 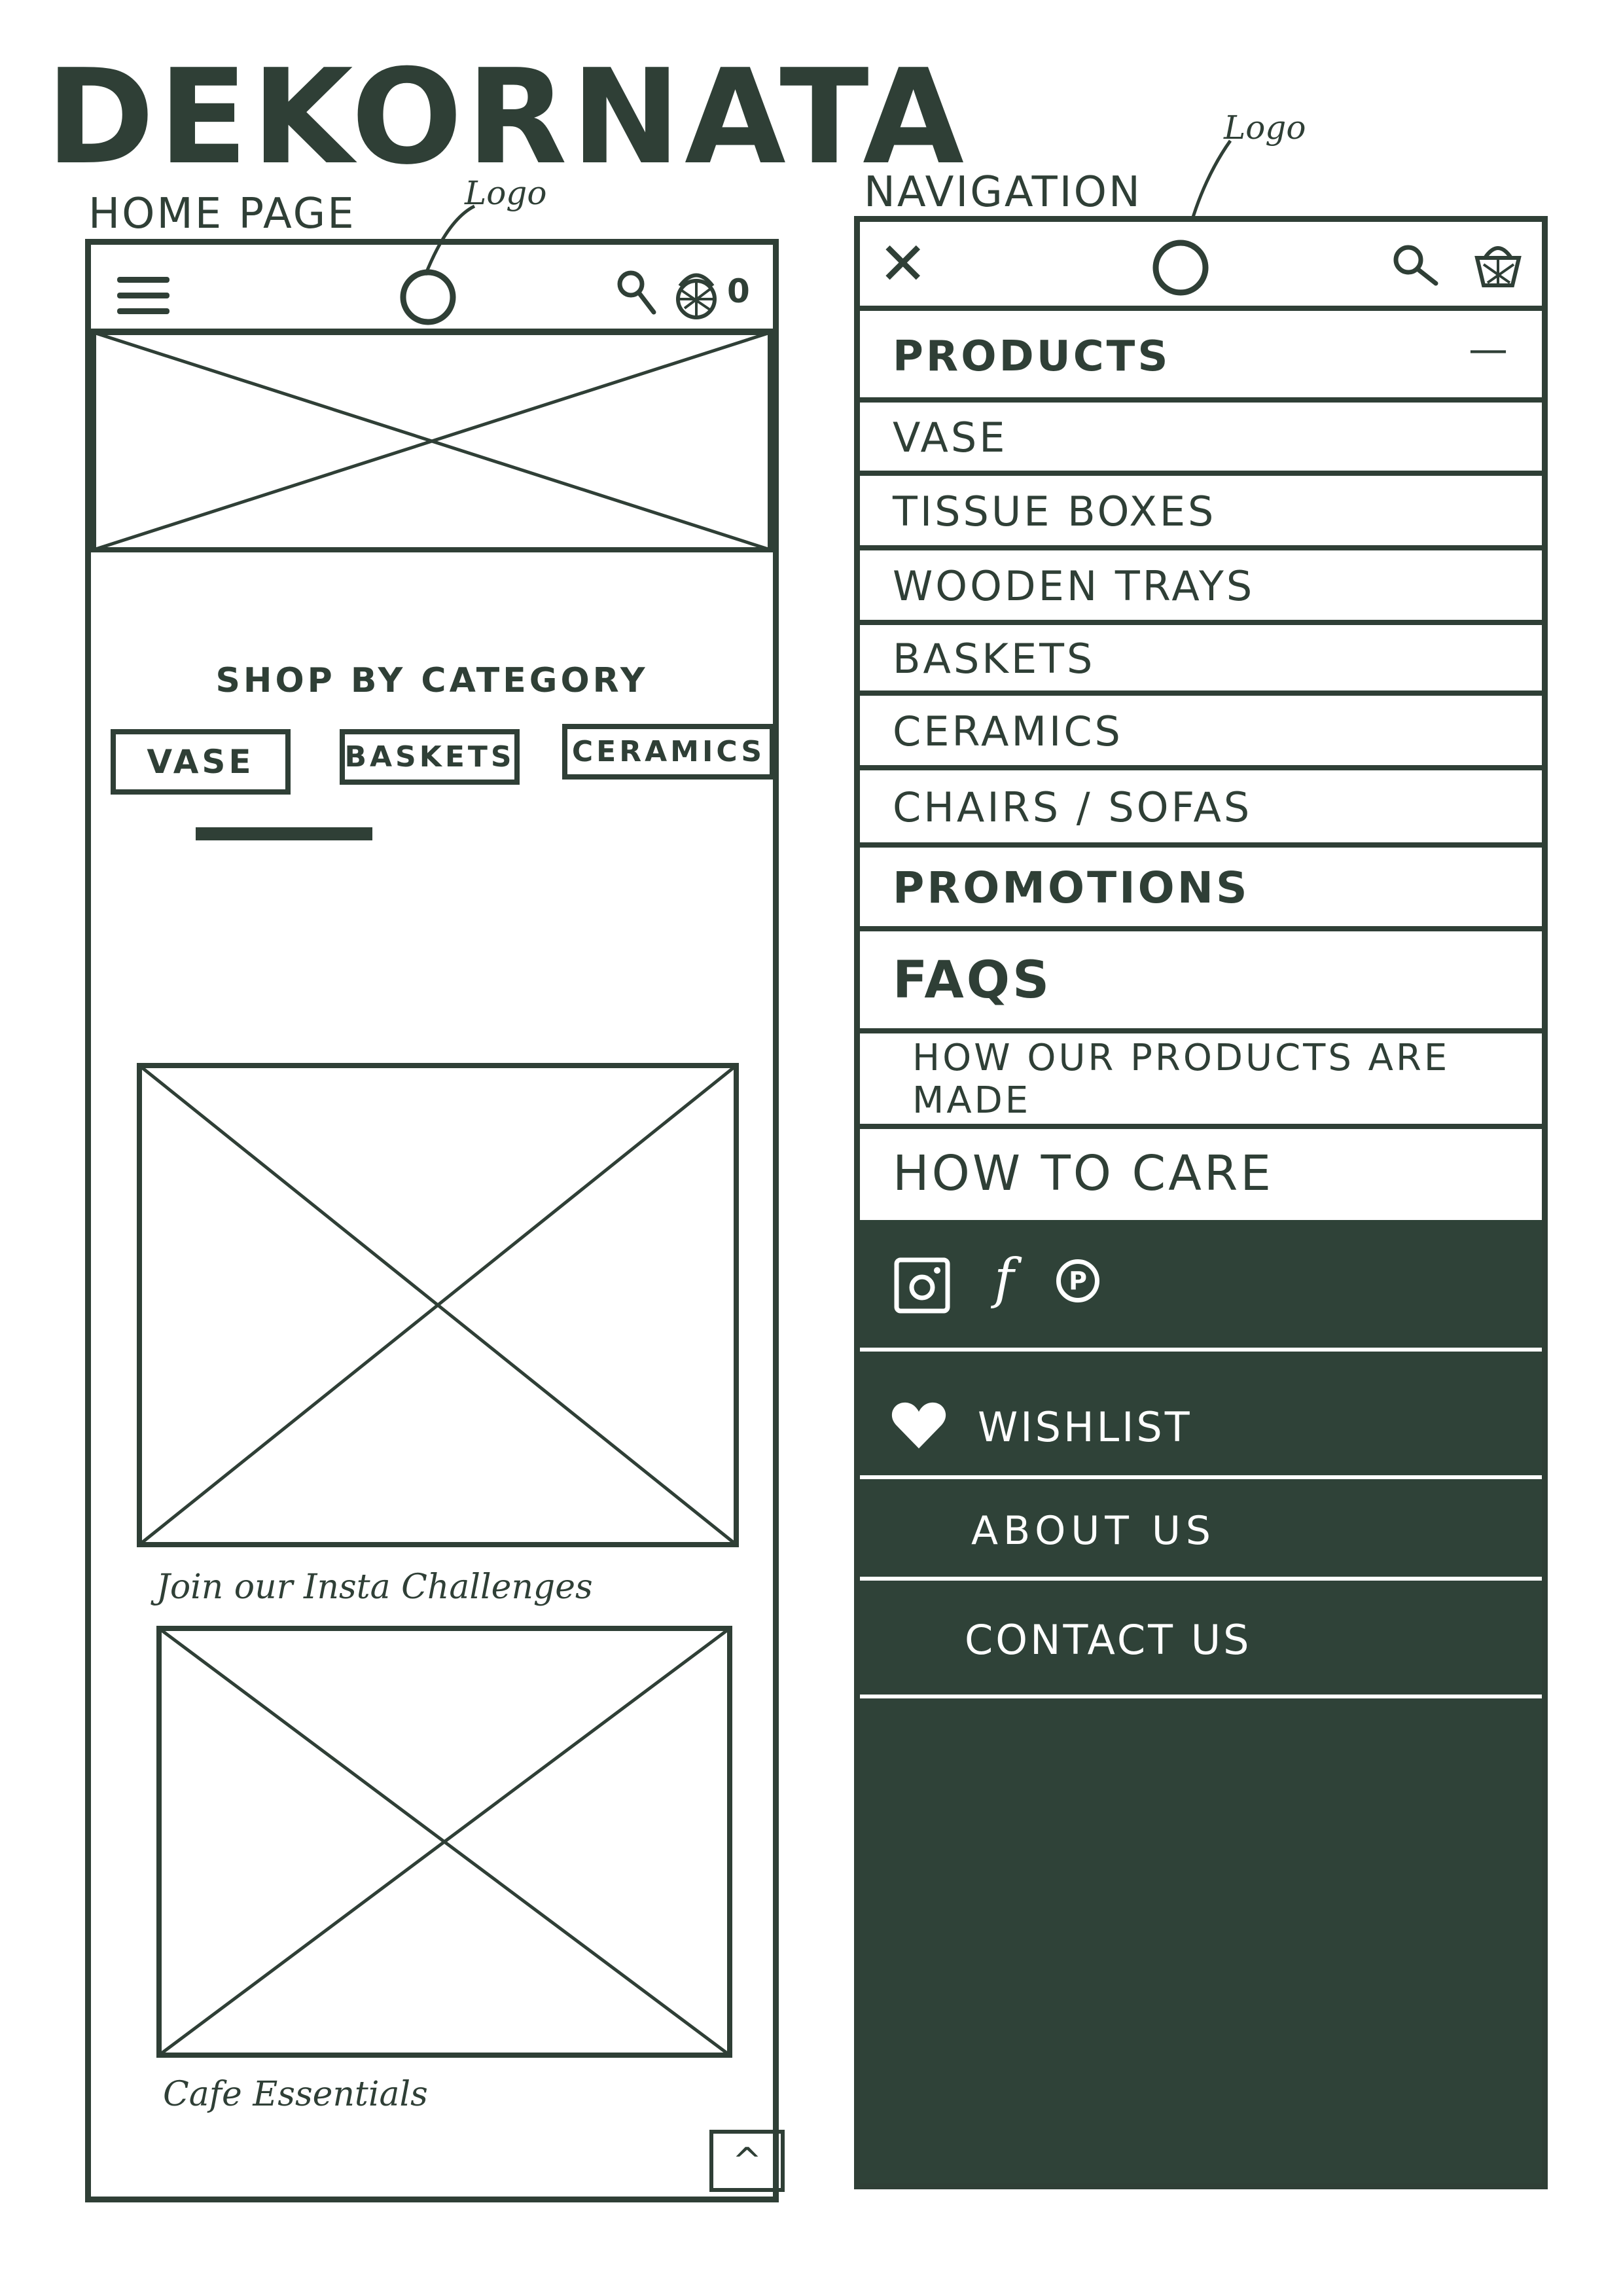 I want to click on shop-by-category-heading: SHOP BY CATEGORY, so click(x=432, y=680).